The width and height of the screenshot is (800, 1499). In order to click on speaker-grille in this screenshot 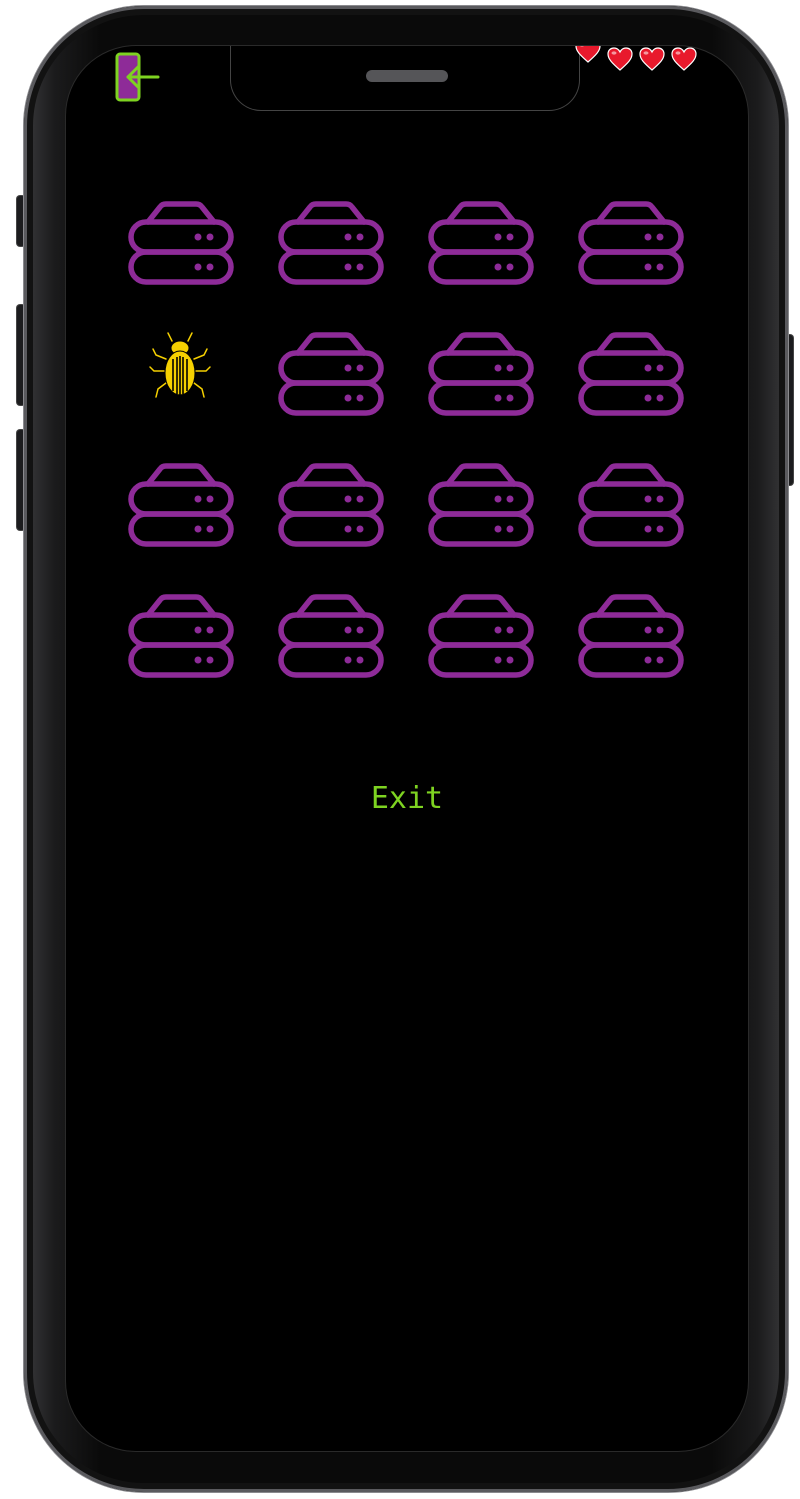, I will do `click(407, 76)`.